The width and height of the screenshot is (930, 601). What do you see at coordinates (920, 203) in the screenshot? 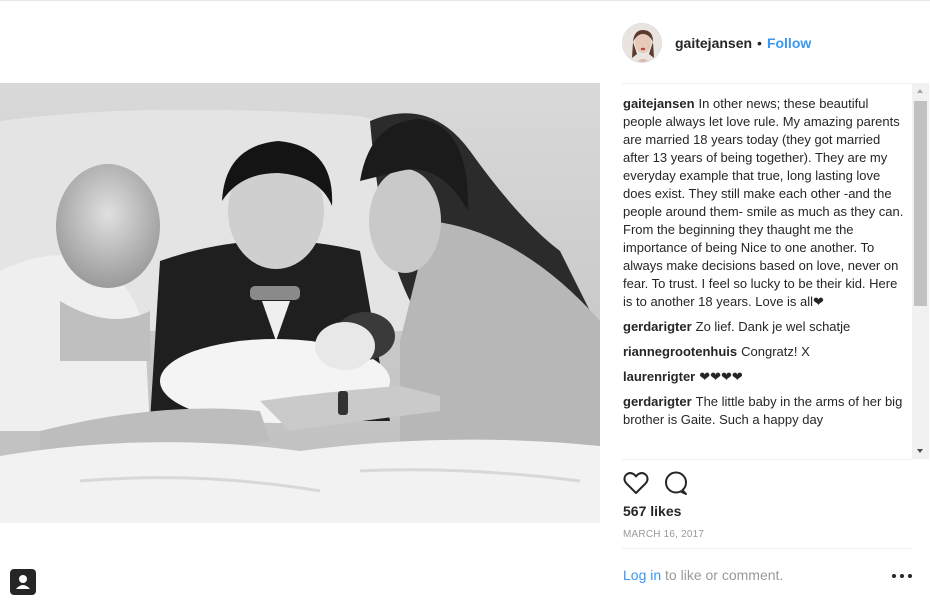
I see `scrollbar-thumb` at bounding box center [920, 203].